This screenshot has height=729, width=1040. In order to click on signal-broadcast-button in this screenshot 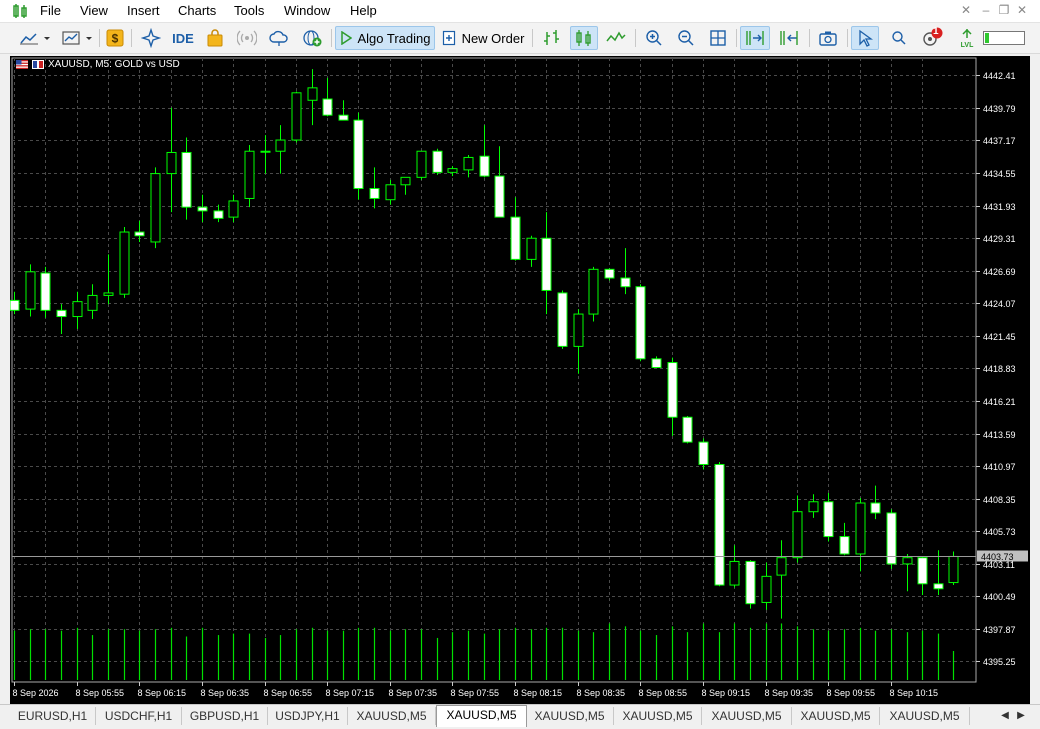, I will do `click(247, 38)`.